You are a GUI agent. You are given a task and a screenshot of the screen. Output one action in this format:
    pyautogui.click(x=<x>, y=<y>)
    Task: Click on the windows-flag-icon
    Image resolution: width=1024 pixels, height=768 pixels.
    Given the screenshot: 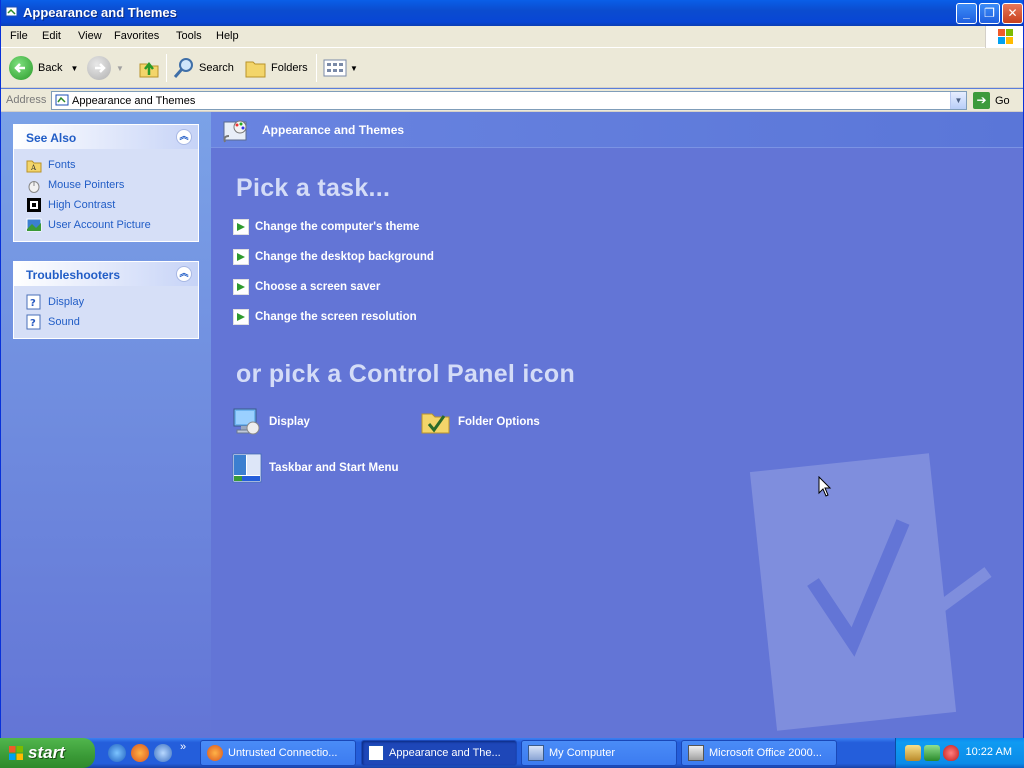 What is the action you would take?
    pyautogui.click(x=16, y=753)
    